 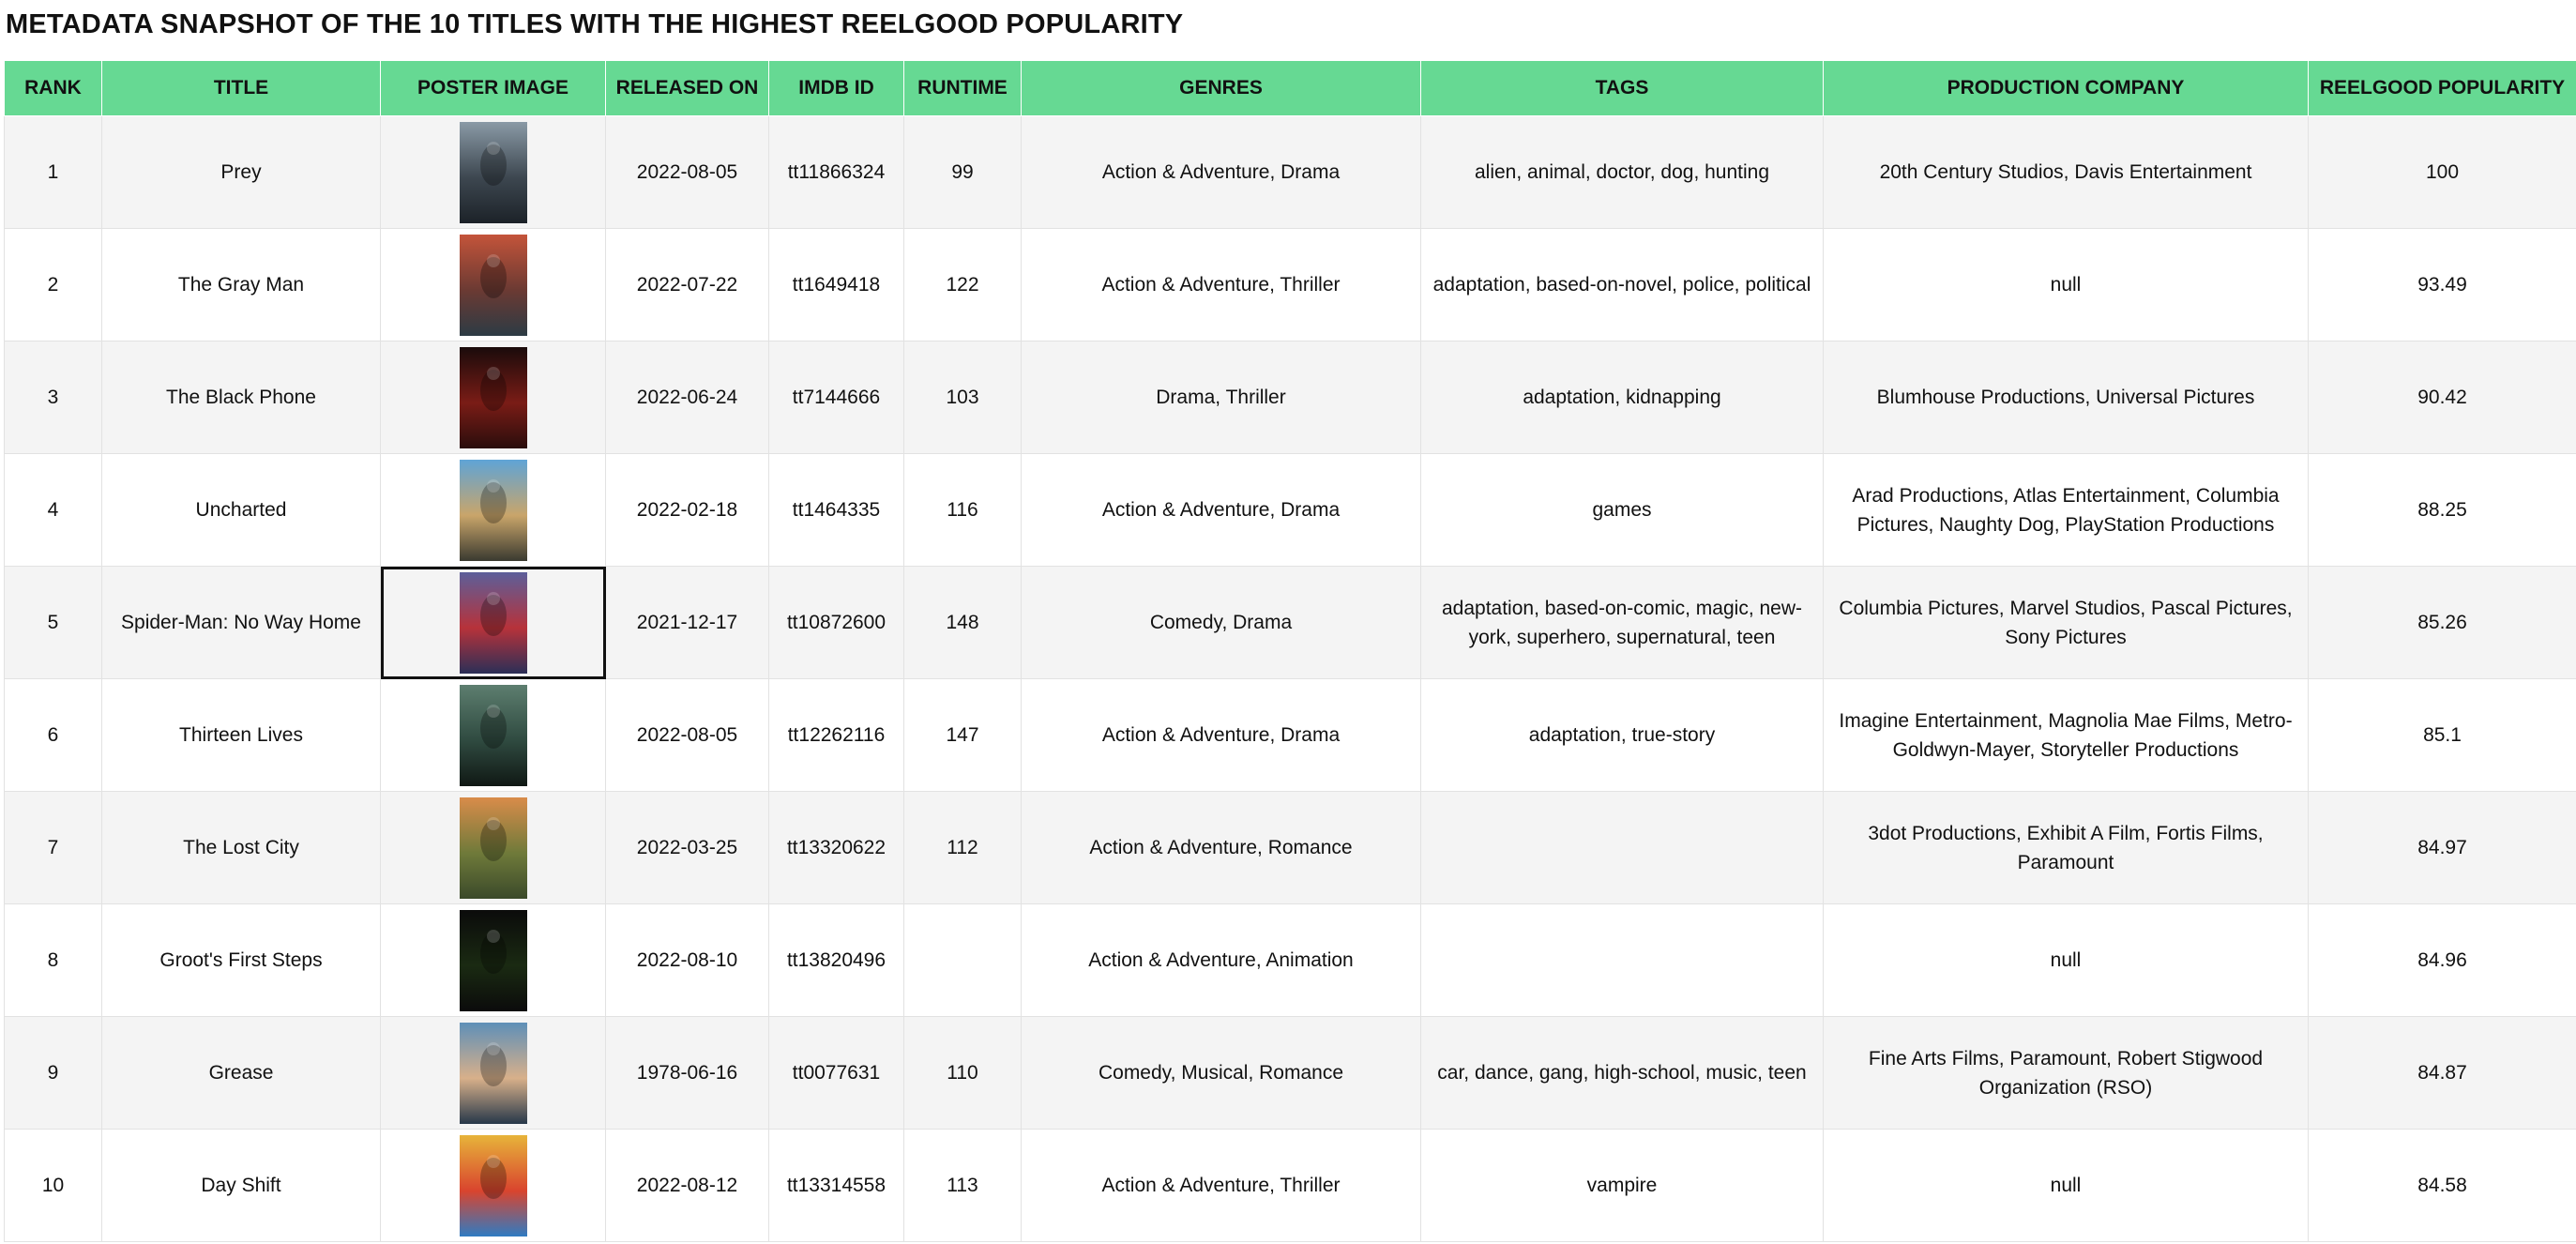 What do you see at coordinates (2066, 284) in the screenshot?
I see `cell-production-company: null` at bounding box center [2066, 284].